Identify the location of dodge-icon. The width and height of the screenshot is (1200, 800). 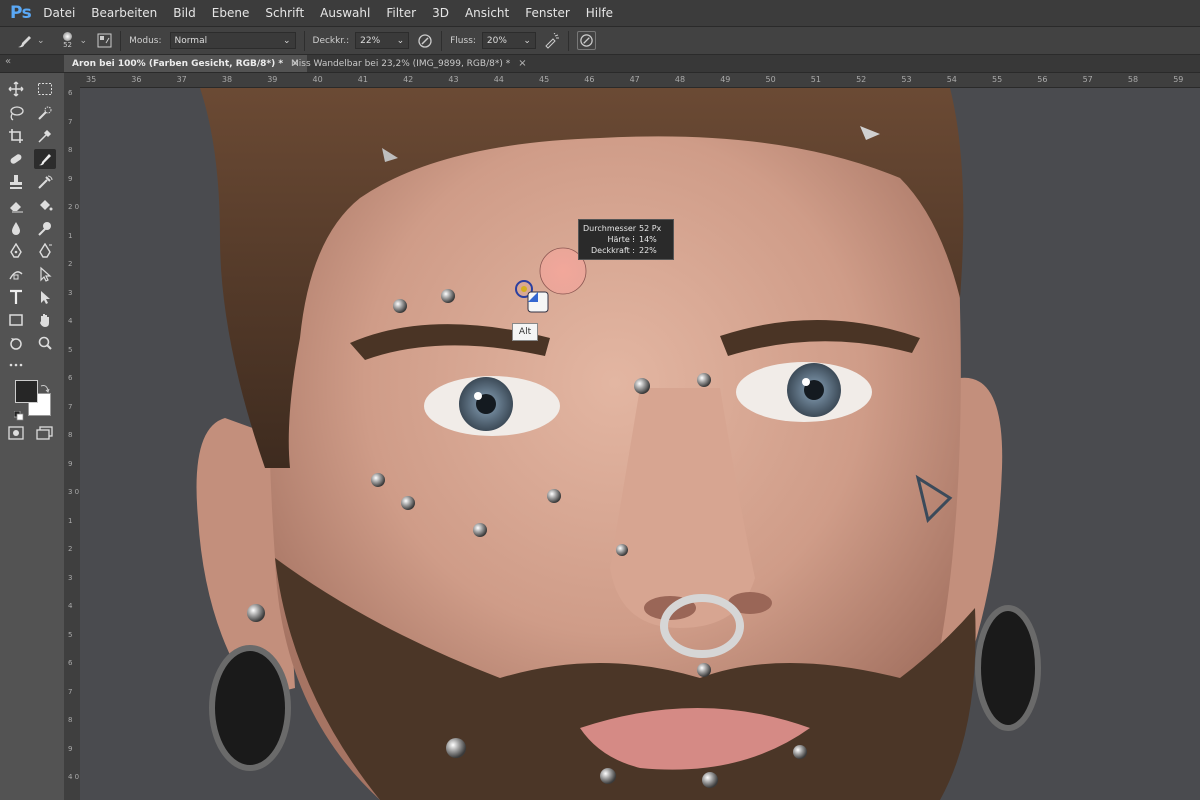
(45, 228).